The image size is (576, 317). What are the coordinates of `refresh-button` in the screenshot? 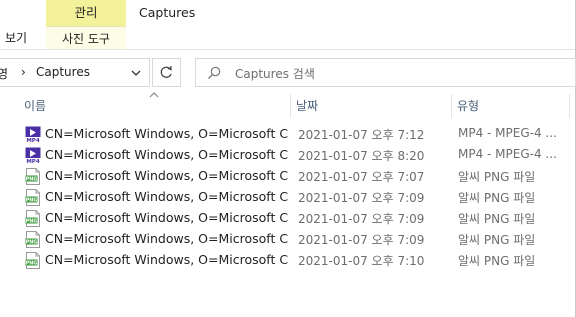 It's located at (166, 72).